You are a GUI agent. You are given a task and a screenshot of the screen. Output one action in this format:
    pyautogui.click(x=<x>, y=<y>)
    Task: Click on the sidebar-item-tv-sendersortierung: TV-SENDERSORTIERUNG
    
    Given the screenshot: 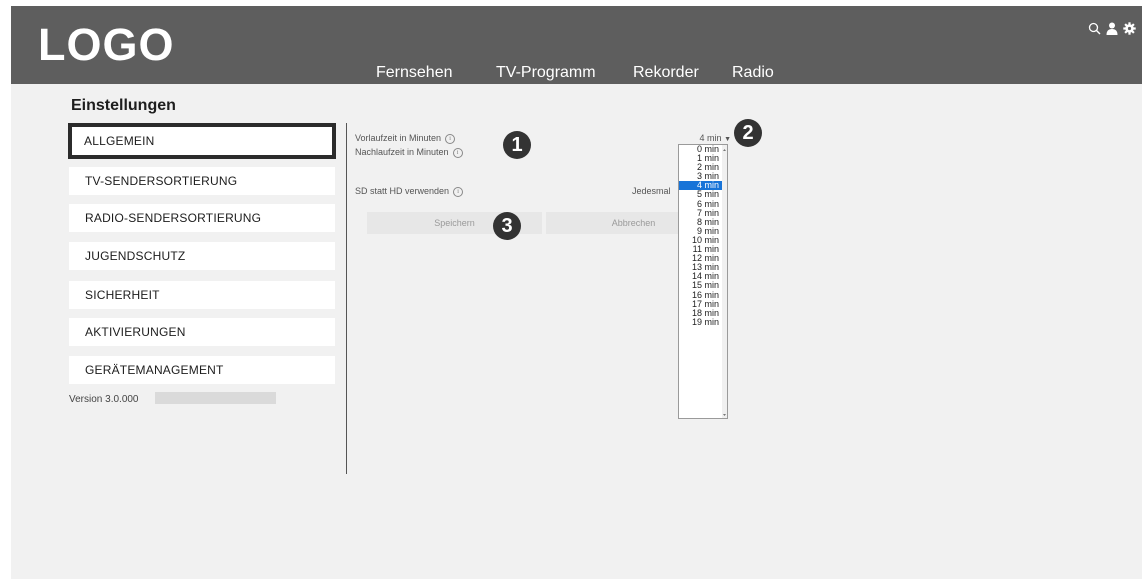 What is the action you would take?
    pyautogui.click(x=202, y=181)
    